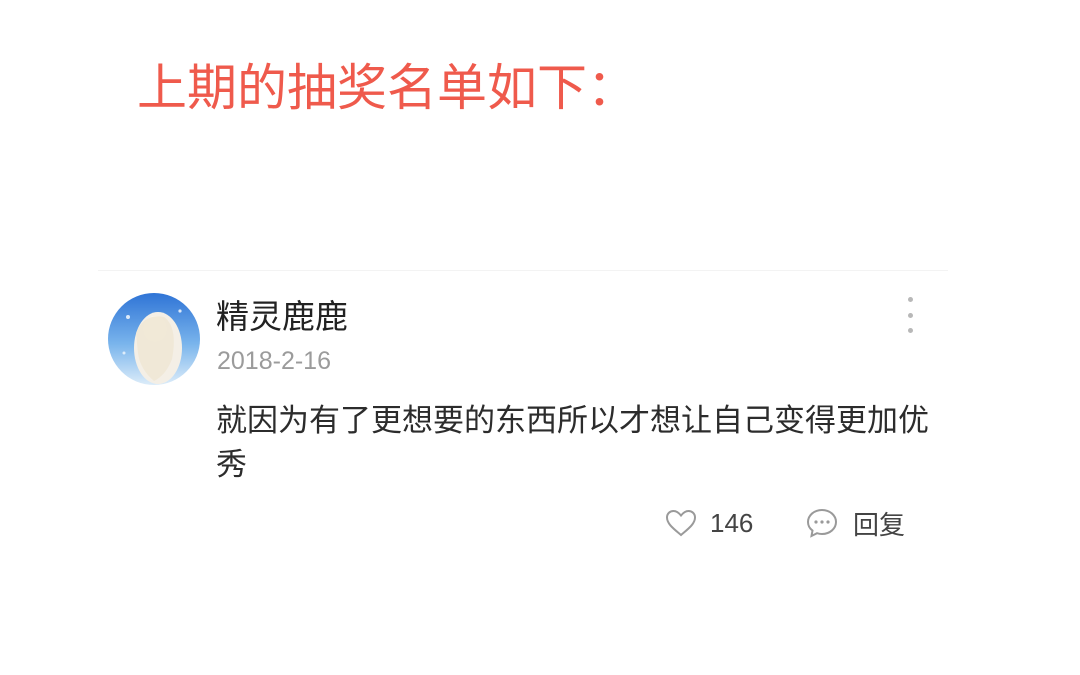 Image resolution: width=1080 pixels, height=675 pixels. I want to click on heart-outline-icon, so click(681, 523).